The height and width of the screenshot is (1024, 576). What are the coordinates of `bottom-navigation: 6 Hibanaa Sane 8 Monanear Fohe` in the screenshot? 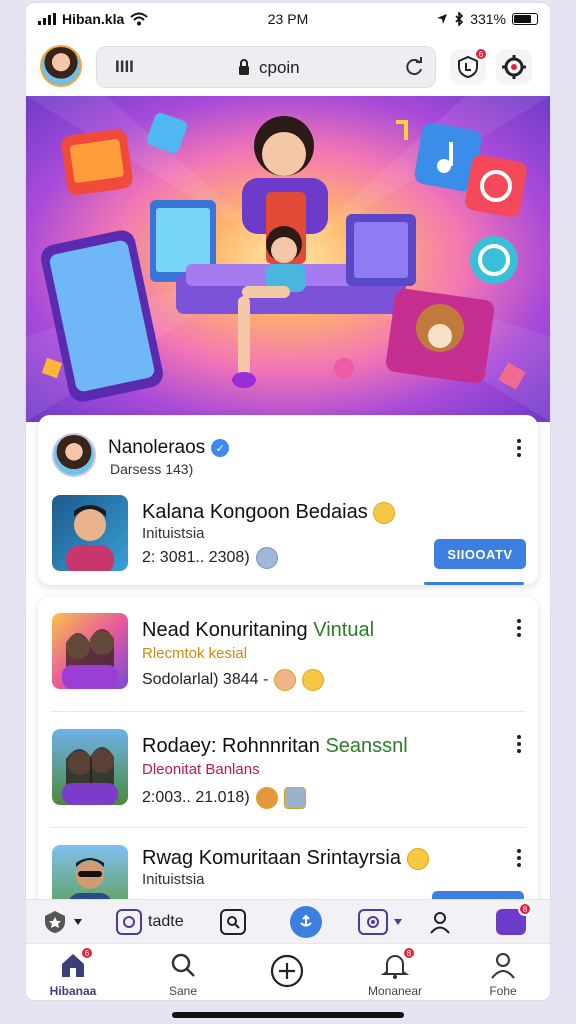 It's located at (288, 971).